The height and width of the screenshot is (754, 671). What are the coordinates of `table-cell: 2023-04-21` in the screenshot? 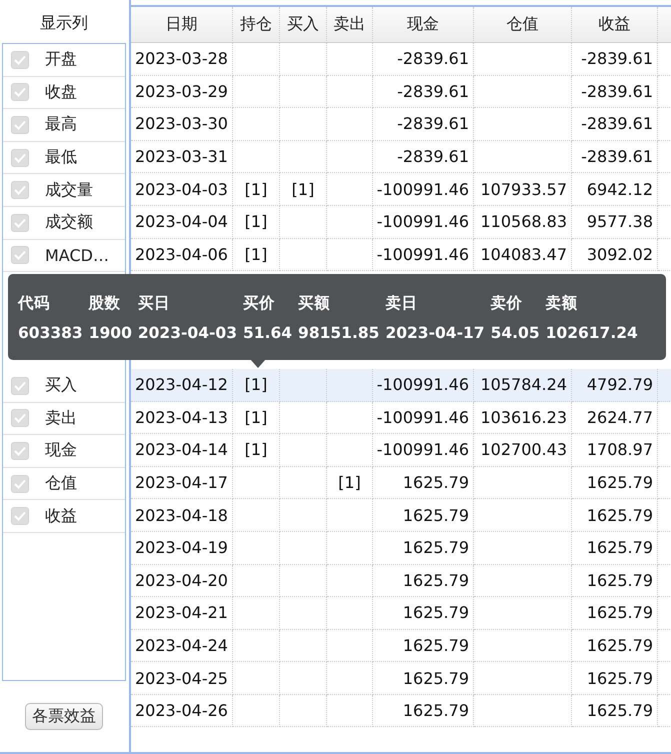 It's located at (182, 613).